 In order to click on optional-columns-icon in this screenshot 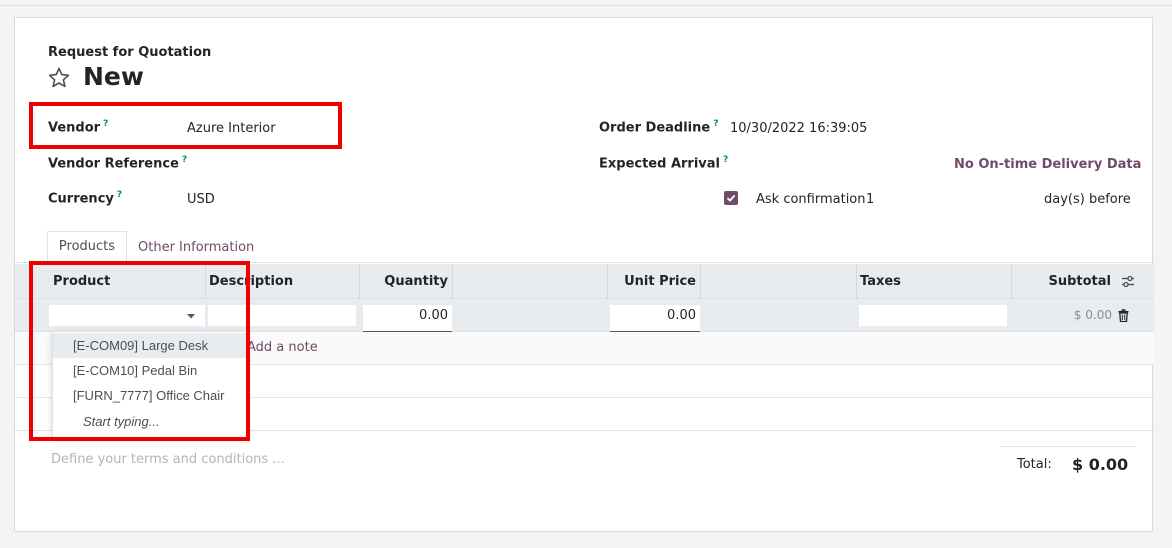, I will do `click(1128, 281)`.